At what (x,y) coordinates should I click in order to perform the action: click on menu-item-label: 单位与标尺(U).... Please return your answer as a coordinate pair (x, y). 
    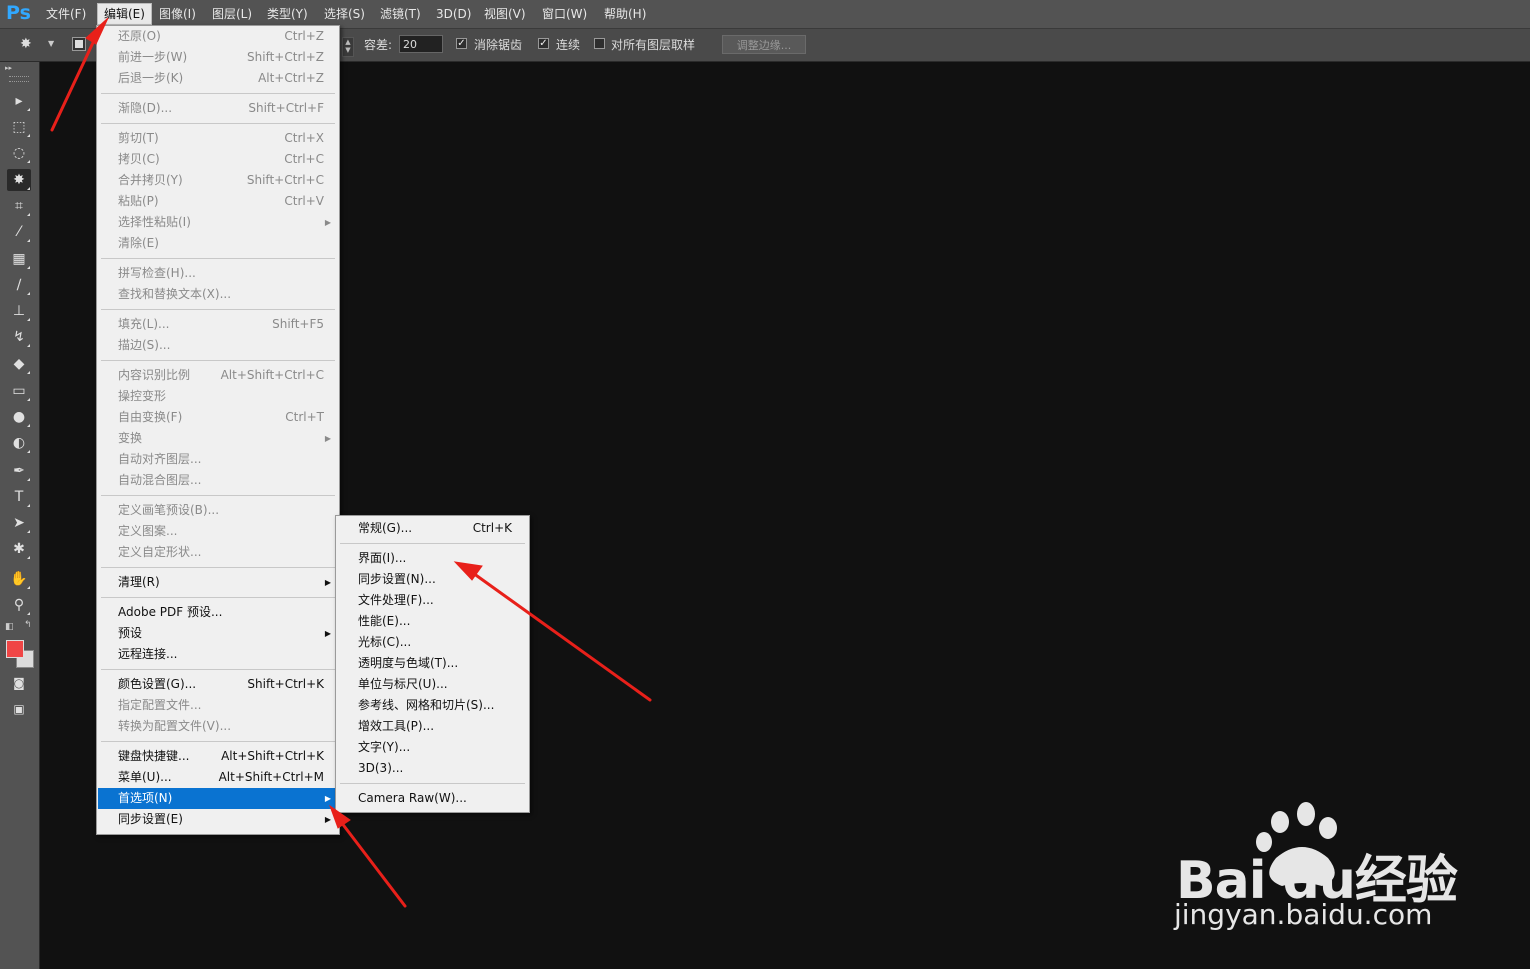
    Looking at the image, I should click on (403, 684).